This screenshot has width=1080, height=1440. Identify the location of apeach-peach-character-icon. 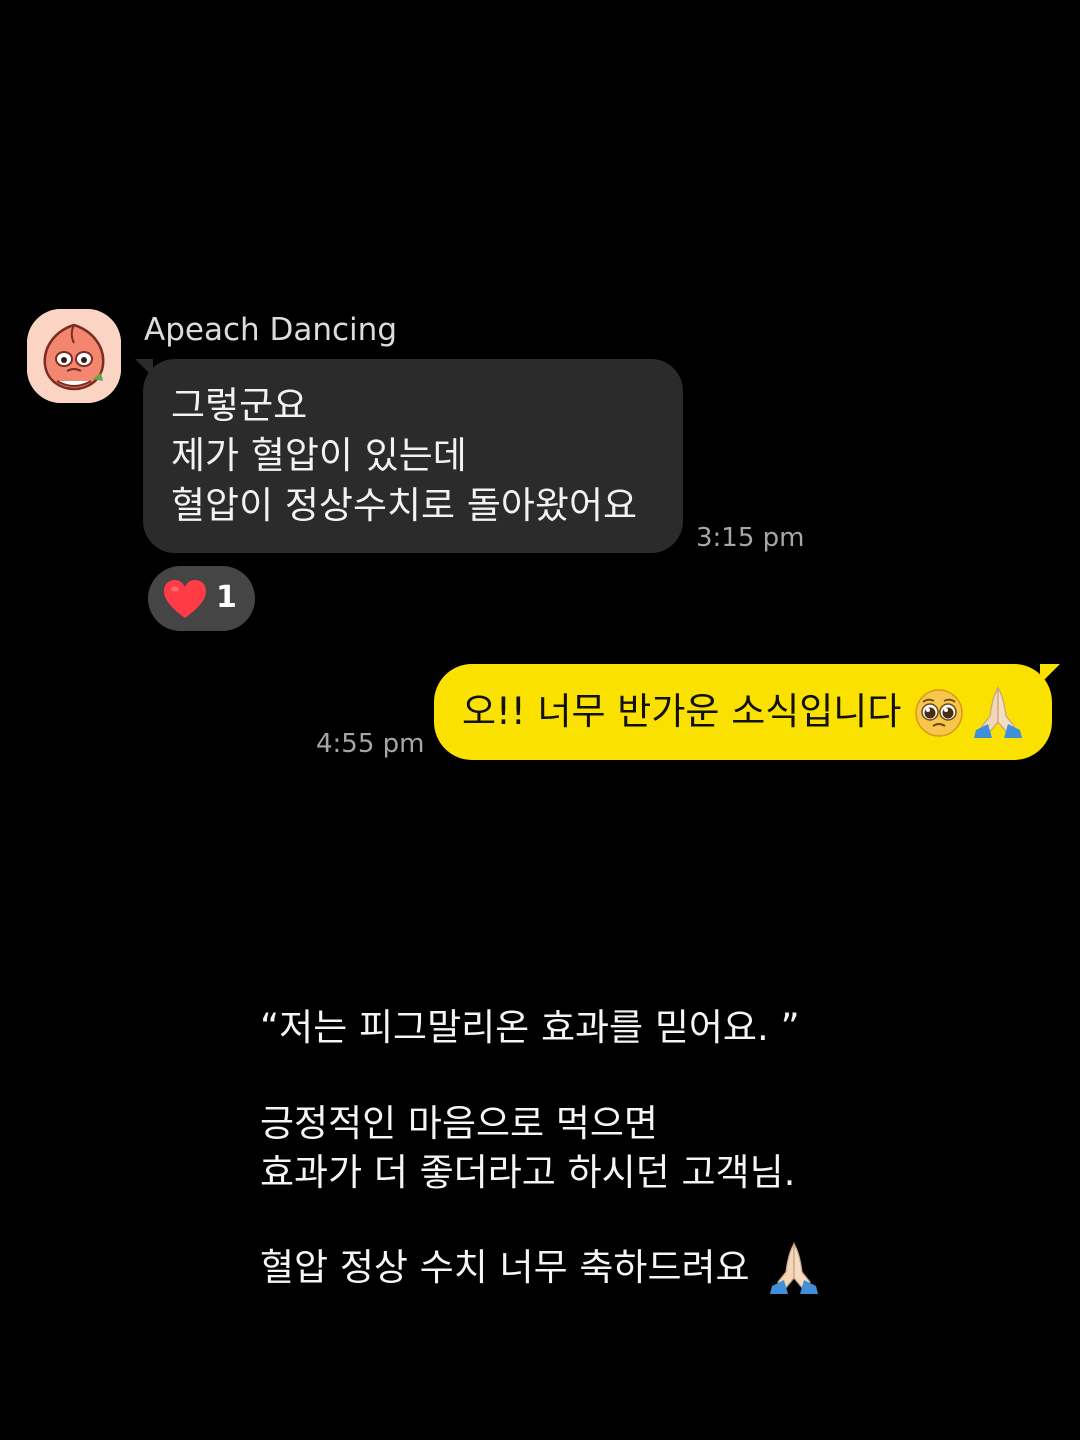
(74, 356).